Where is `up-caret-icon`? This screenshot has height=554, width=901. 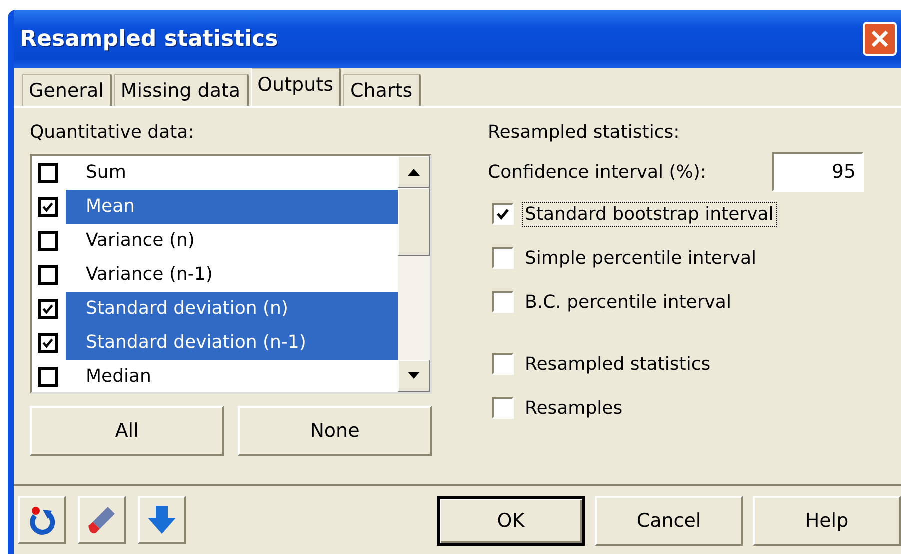 up-caret-icon is located at coordinates (414, 172).